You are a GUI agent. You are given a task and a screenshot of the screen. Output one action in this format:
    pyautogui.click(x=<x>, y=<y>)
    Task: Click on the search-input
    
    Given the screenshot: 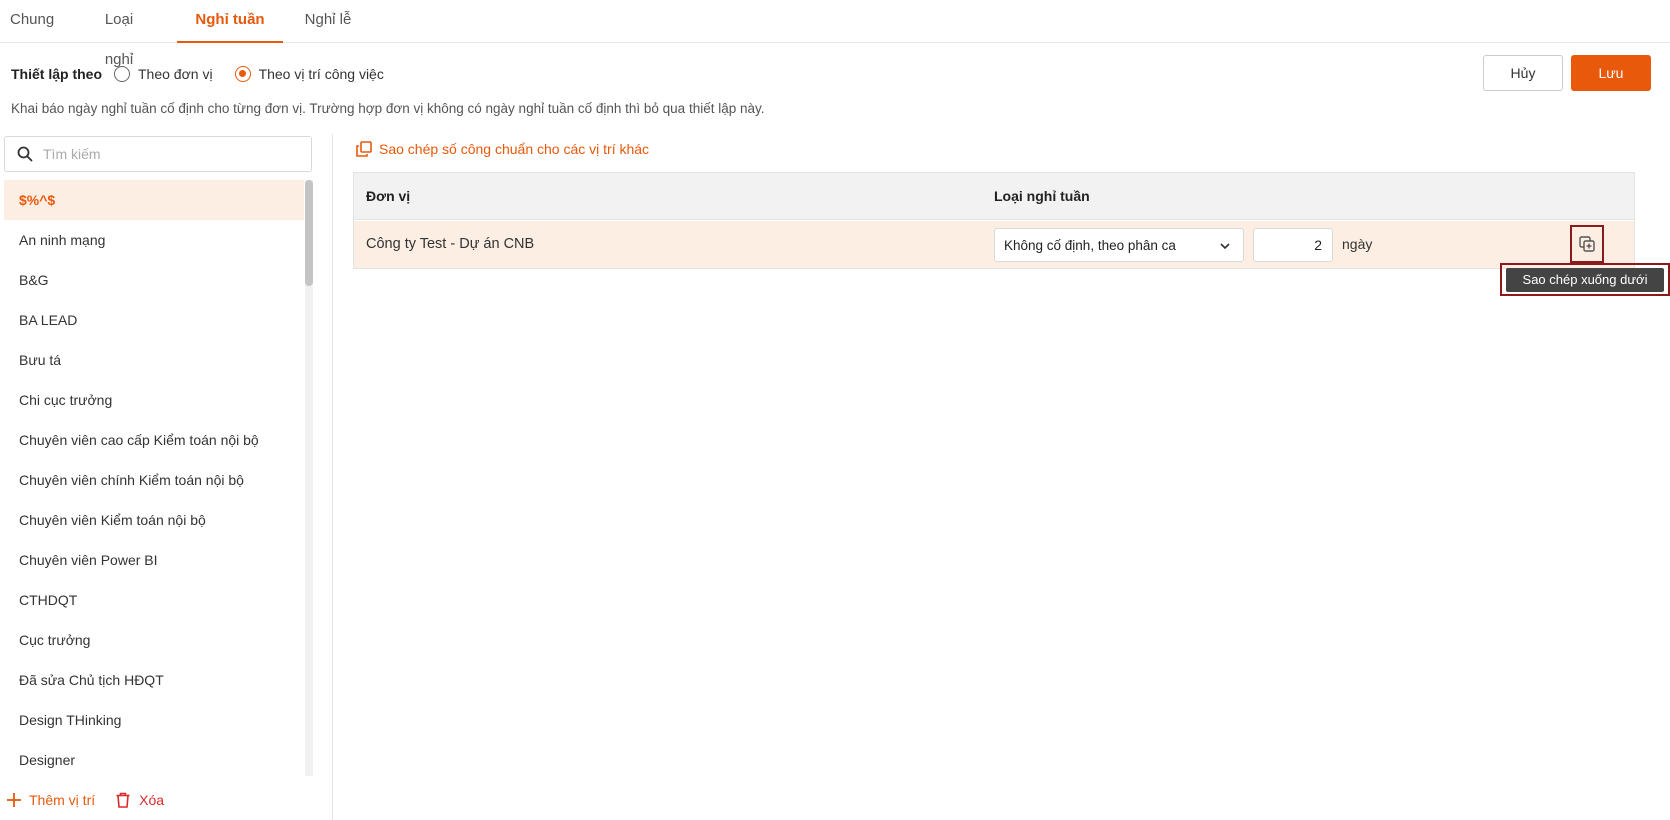 What is the action you would take?
    pyautogui.click(x=168, y=154)
    